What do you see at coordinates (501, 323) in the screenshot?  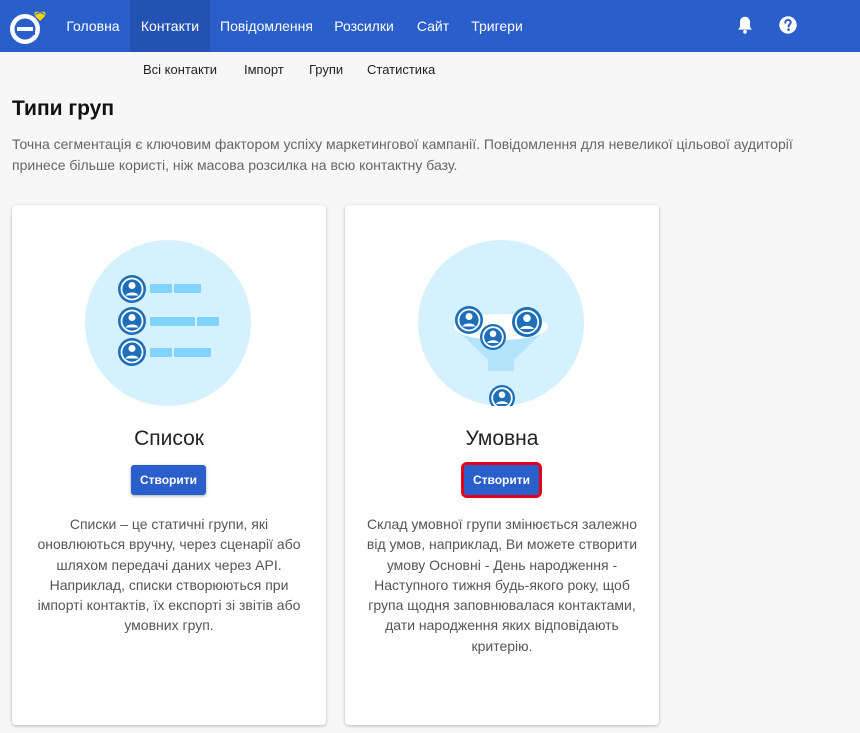 I see `funnel-illustration-icon` at bounding box center [501, 323].